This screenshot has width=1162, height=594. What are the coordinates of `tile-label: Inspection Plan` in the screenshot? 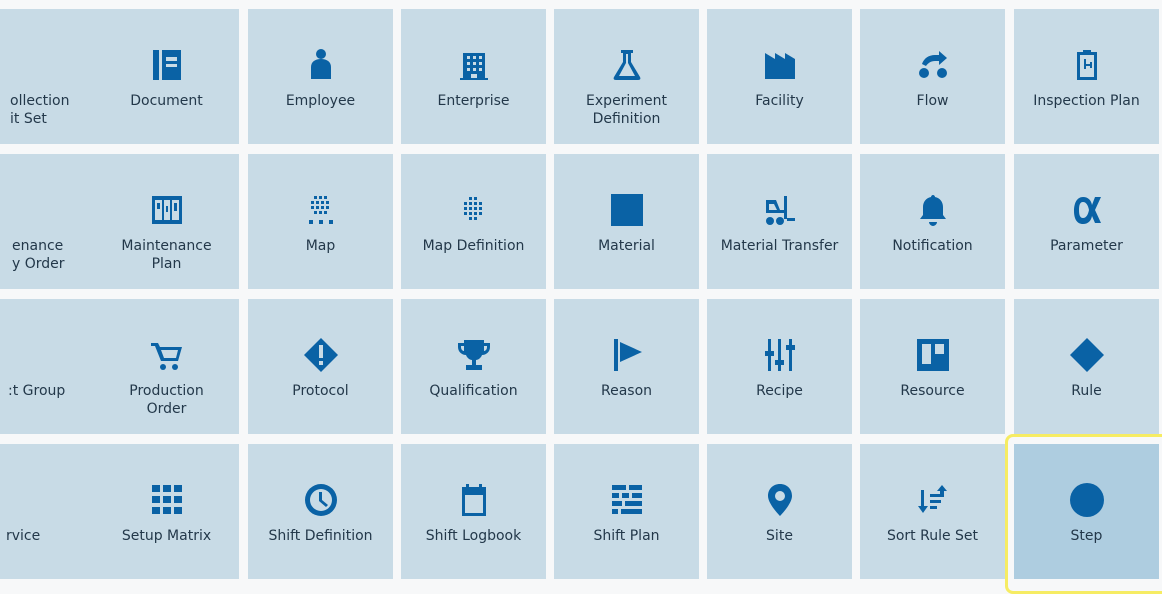 It's located at (1086, 101).